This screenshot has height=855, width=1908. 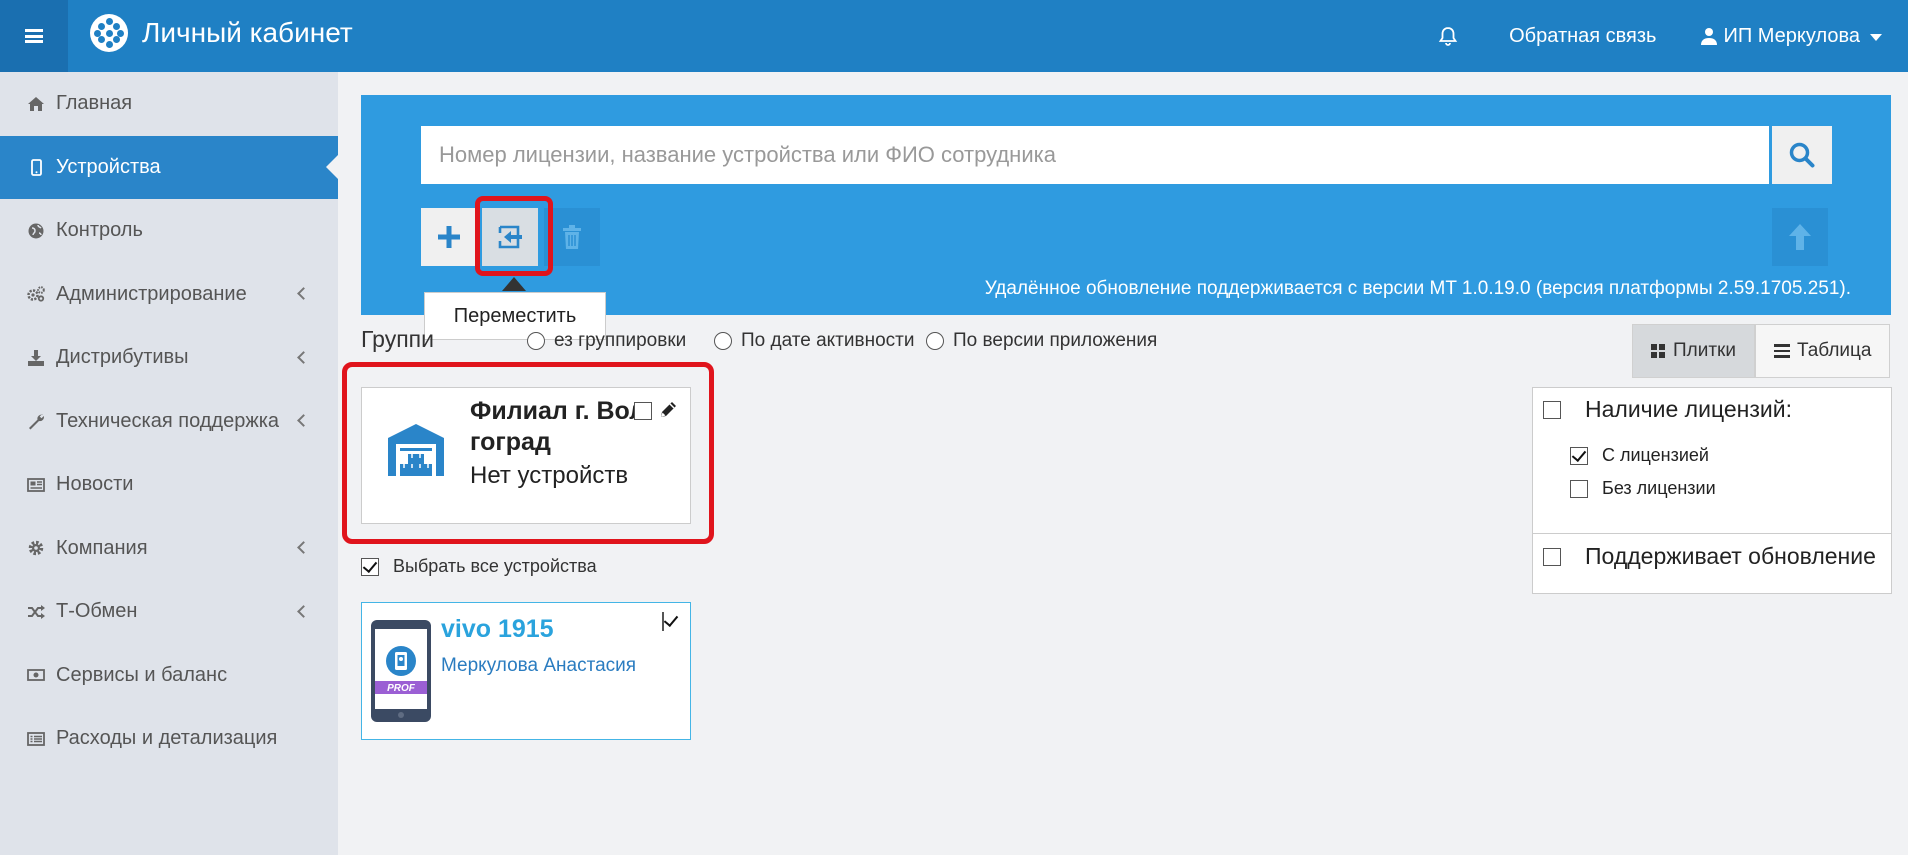 What do you see at coordinates (572, 237) in the screenshot?
I see `trash-icon` at bounding box center [572, 237].